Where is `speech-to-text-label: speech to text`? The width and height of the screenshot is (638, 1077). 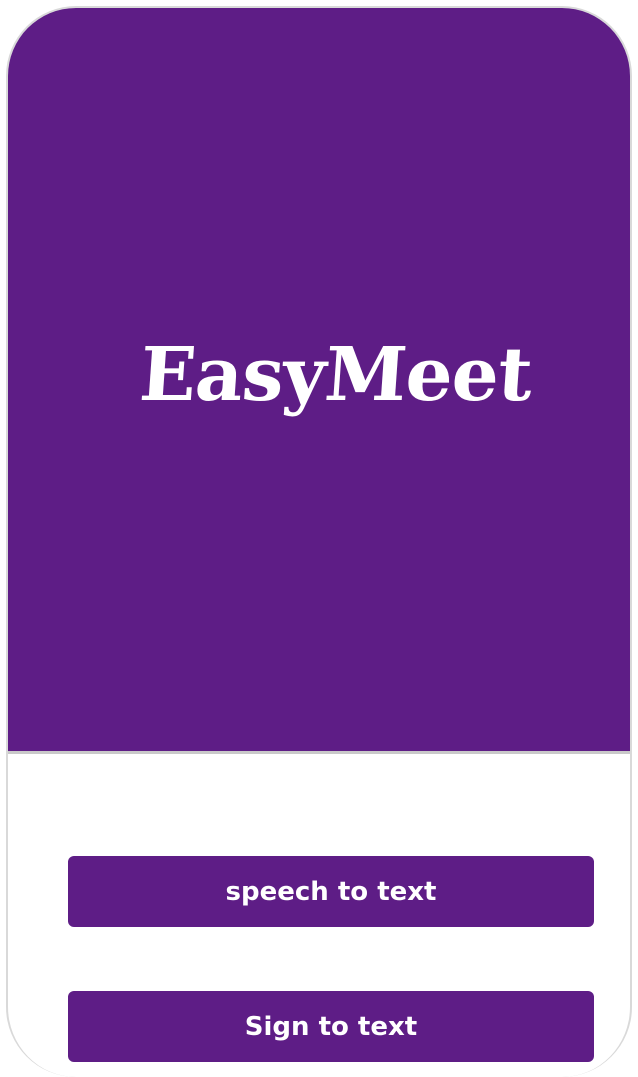 speech-to-text-label: speech to text is located at coordinates (331, 891).